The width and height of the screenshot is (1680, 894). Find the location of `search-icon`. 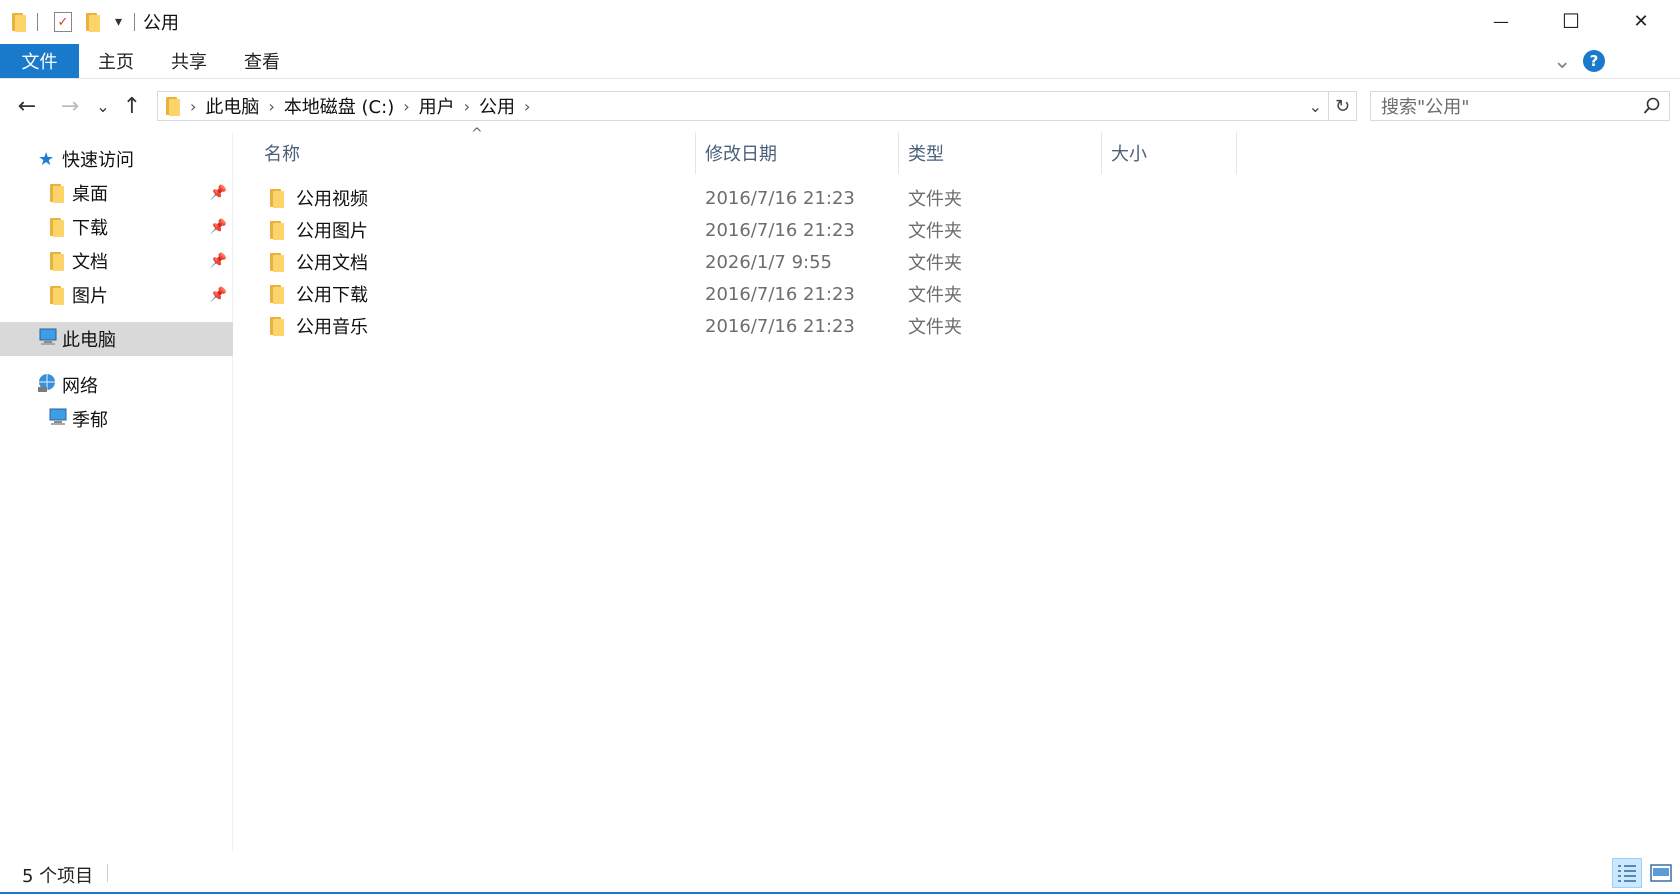

search-icon is located at coordinates (1652, 106).